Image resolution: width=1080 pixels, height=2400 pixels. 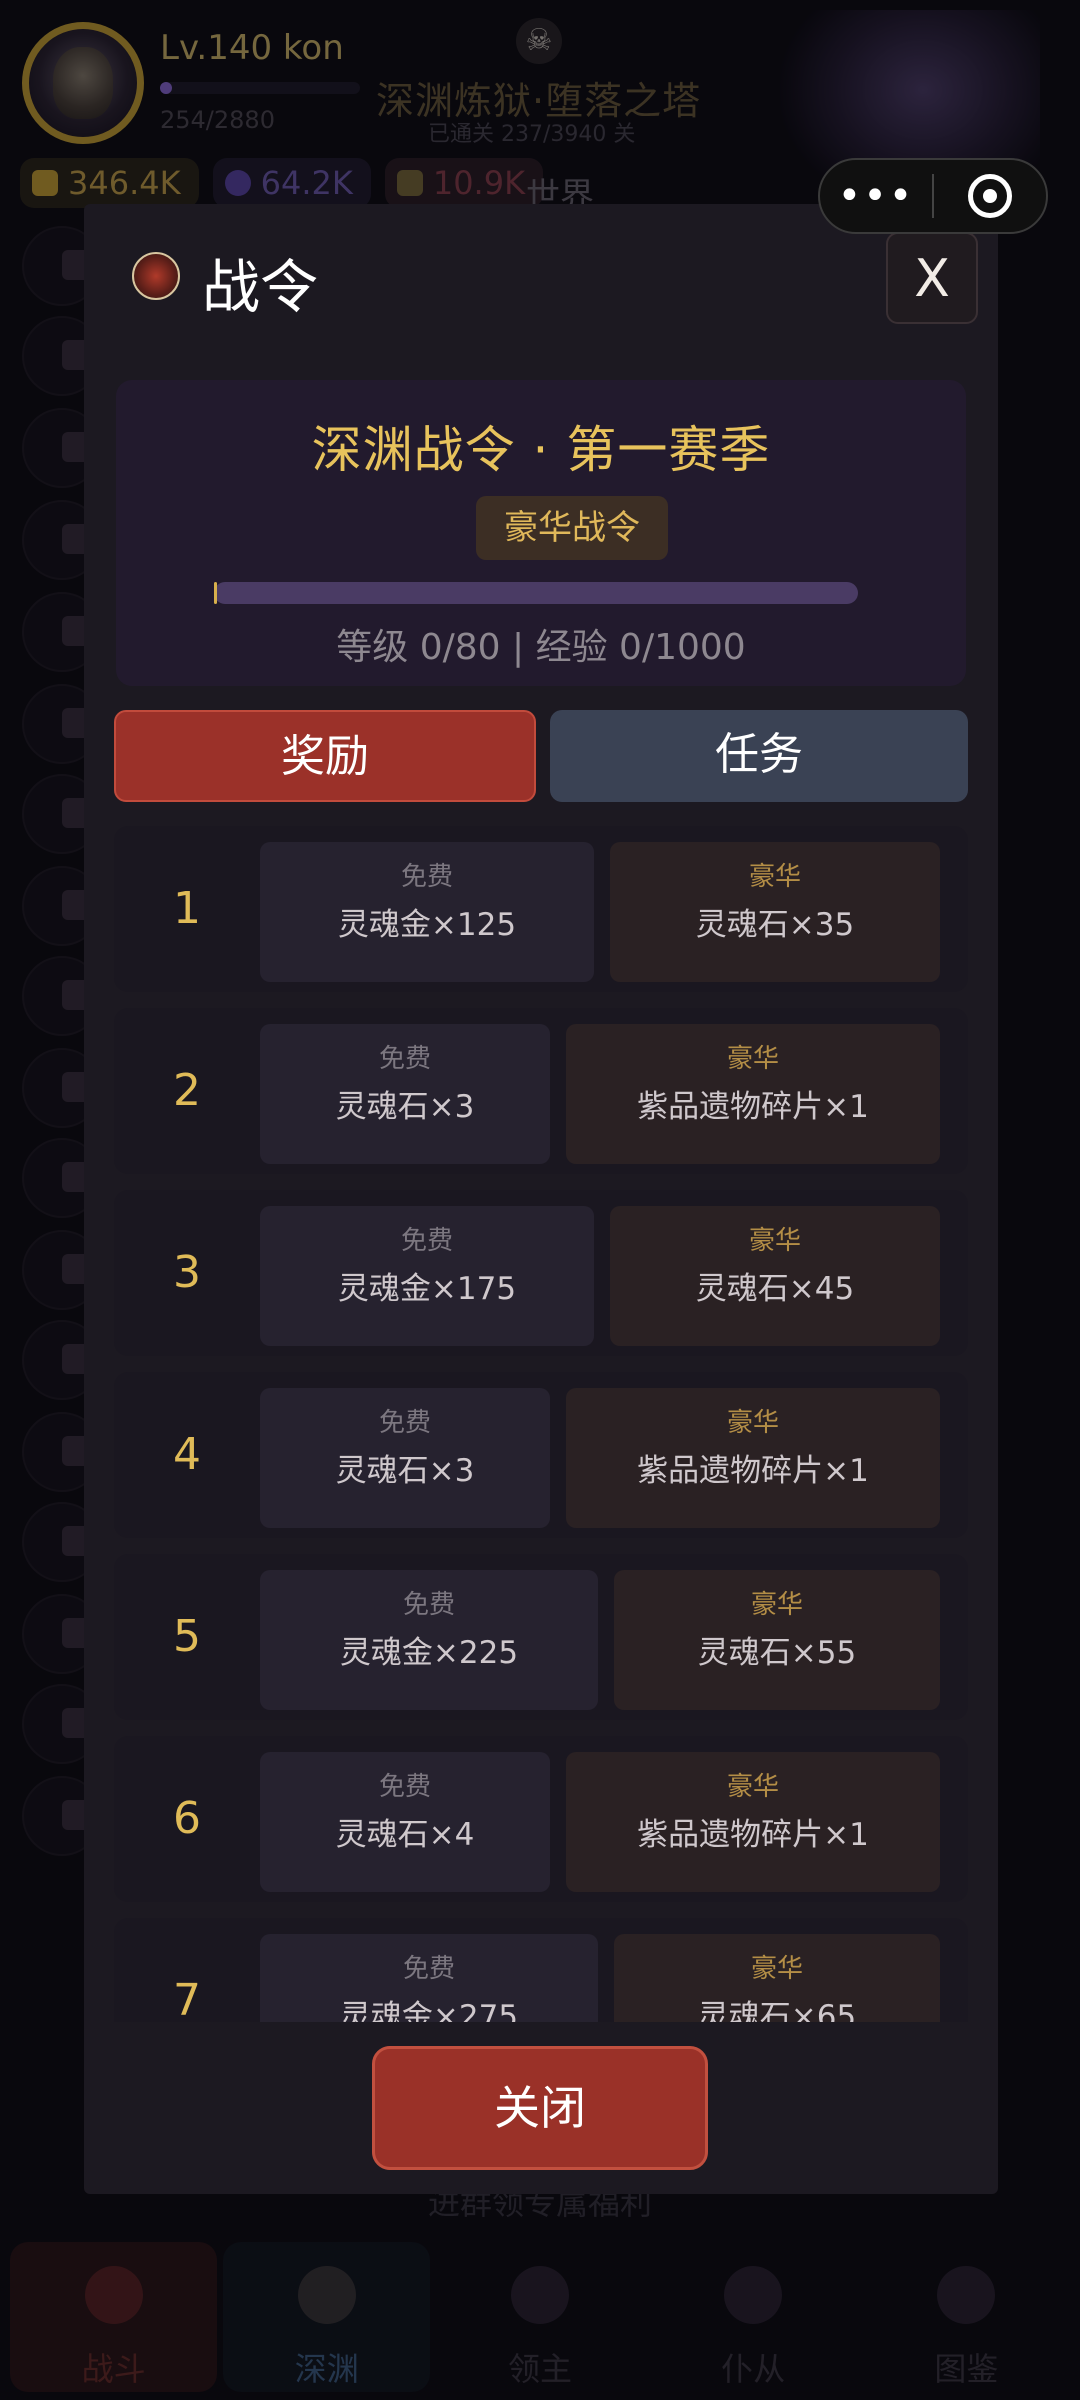 I want to click on free-reward-item: 灵魂金×125, so click(x=427, y=925).